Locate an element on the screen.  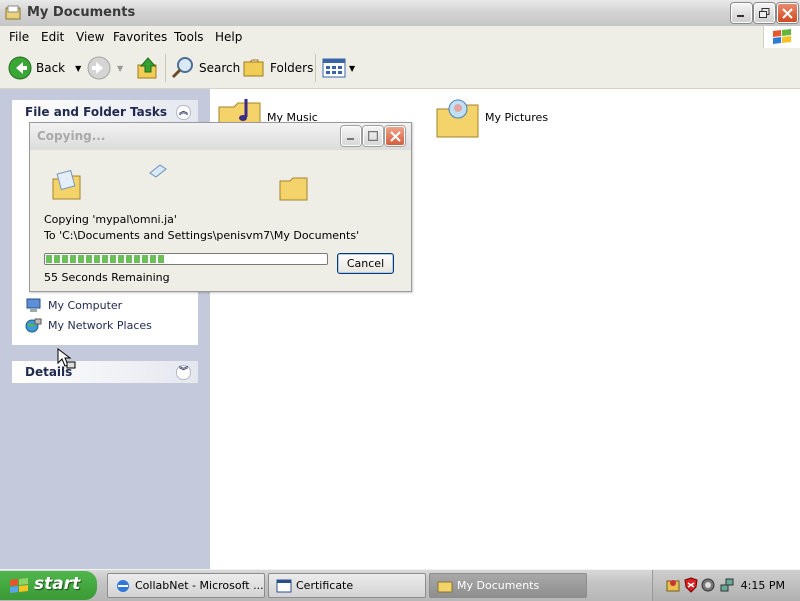
dialog-maximize-button is located at coordinates (373, 136).